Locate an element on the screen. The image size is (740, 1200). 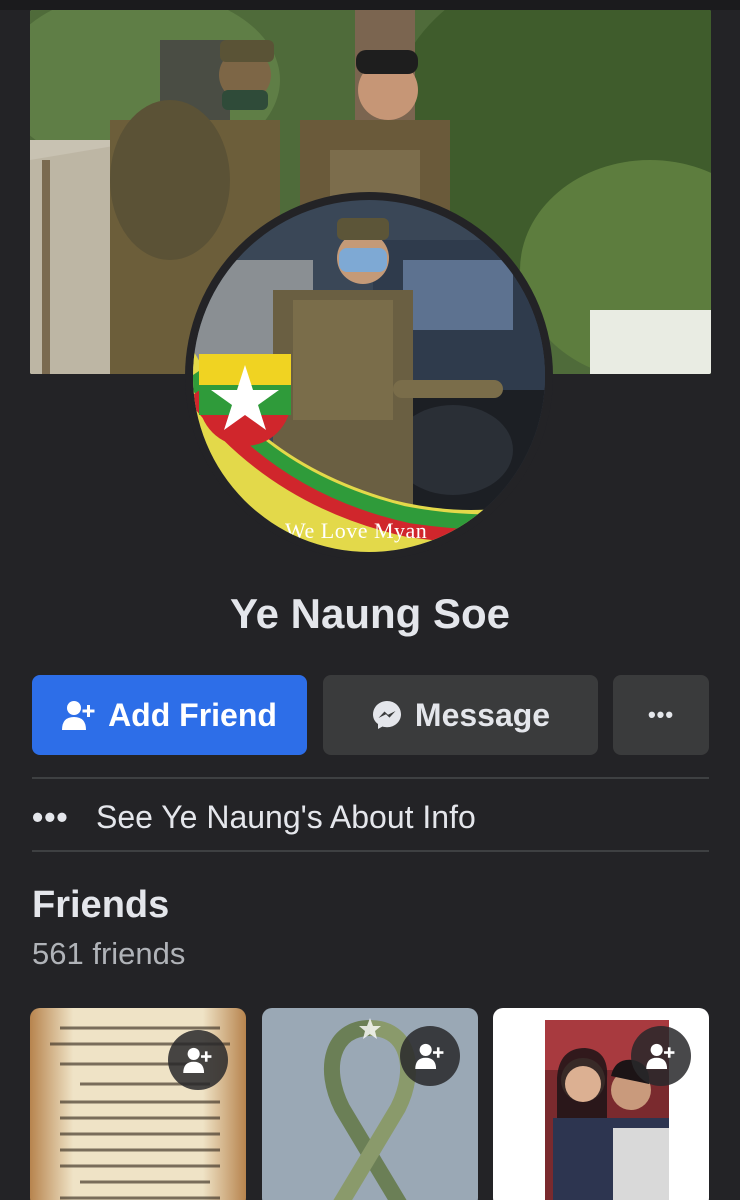
profile-picture-caption: We Love Myan is located at coordinates (356, 530).